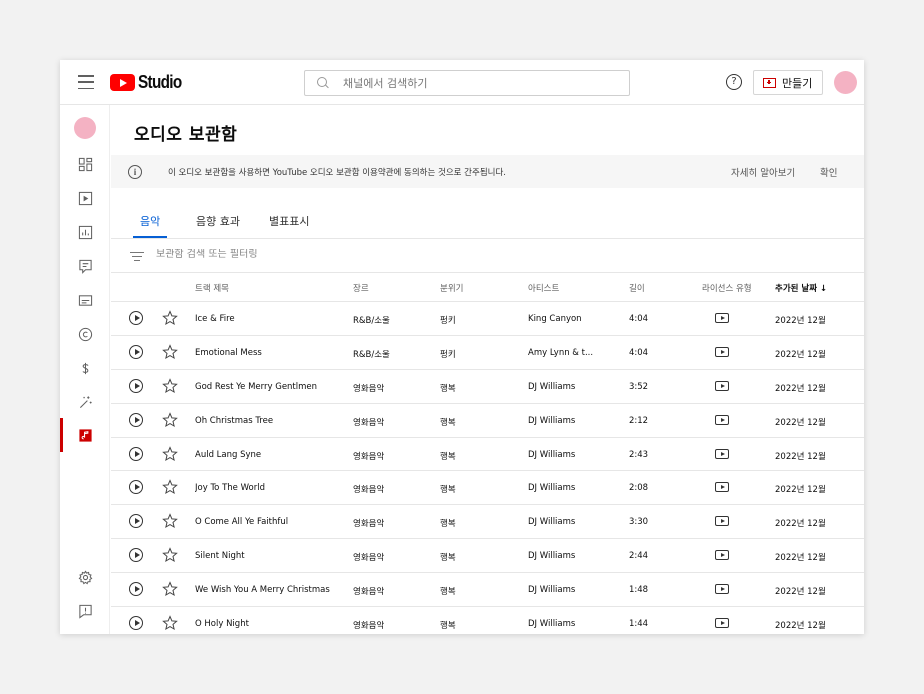  What do you see at coordinates (85, 577) in the screenshot?
I see `settings-icon` at bounding box center [85, 577].